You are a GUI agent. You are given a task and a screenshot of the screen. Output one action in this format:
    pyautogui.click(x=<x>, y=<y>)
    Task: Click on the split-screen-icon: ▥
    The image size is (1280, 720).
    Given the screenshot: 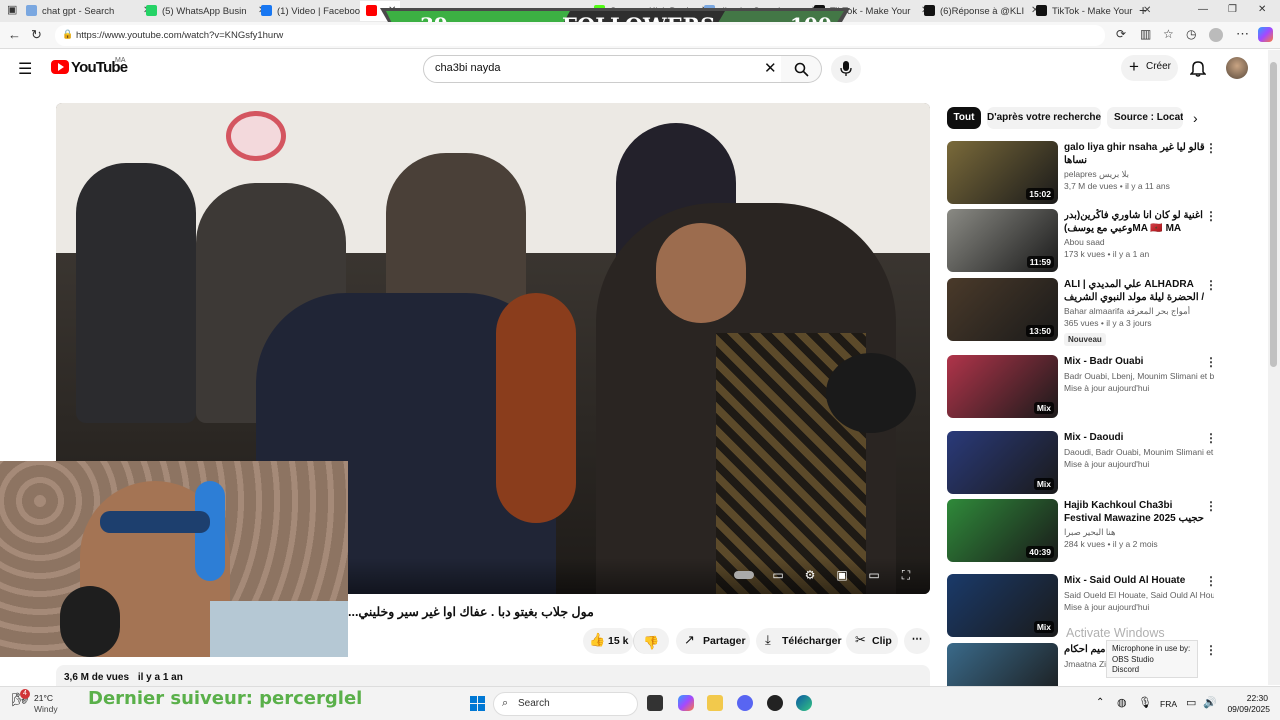 What is the action you would take?
    pyautogui.click(x=1145, y=34)
    